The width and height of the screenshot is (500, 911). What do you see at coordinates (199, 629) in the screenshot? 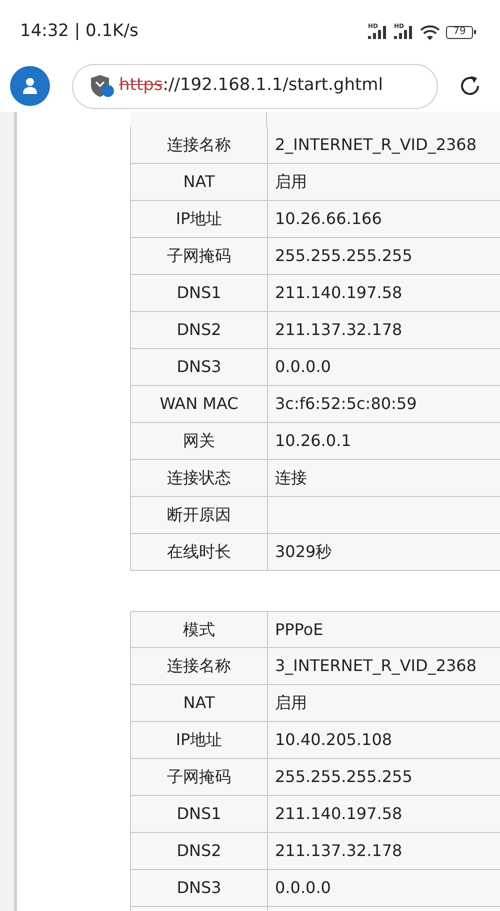
I see `label-cell: 模式` at bounding box center [199, 629].